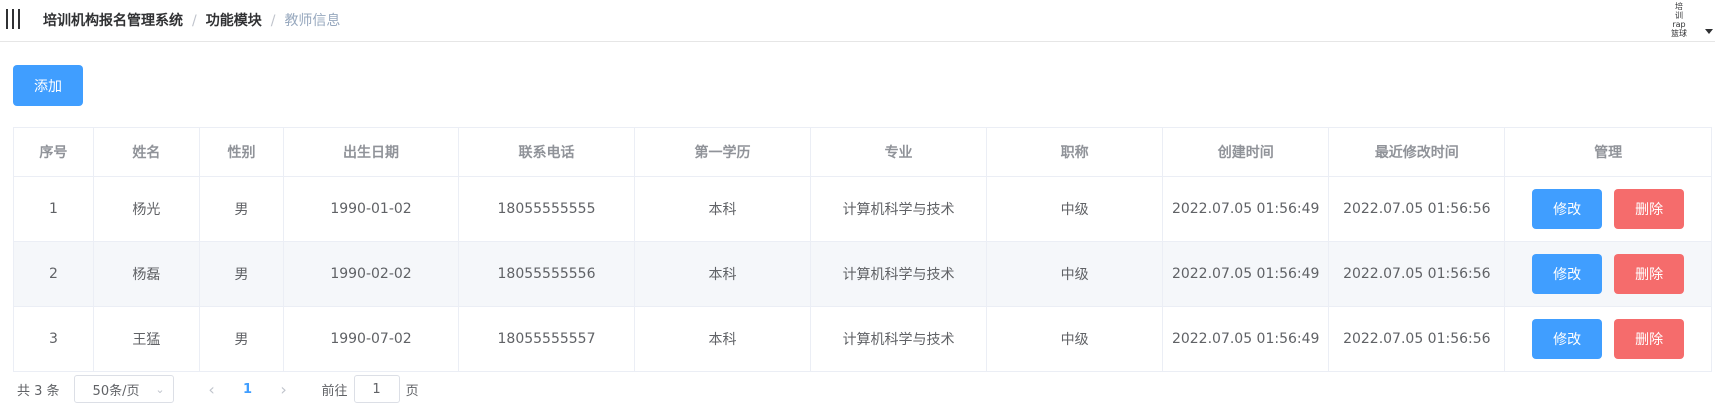  What do you see at coordinates (212, 389) in the screenshot?
I see `prev-page-icon: ‹` at bounding box center [212, 389].